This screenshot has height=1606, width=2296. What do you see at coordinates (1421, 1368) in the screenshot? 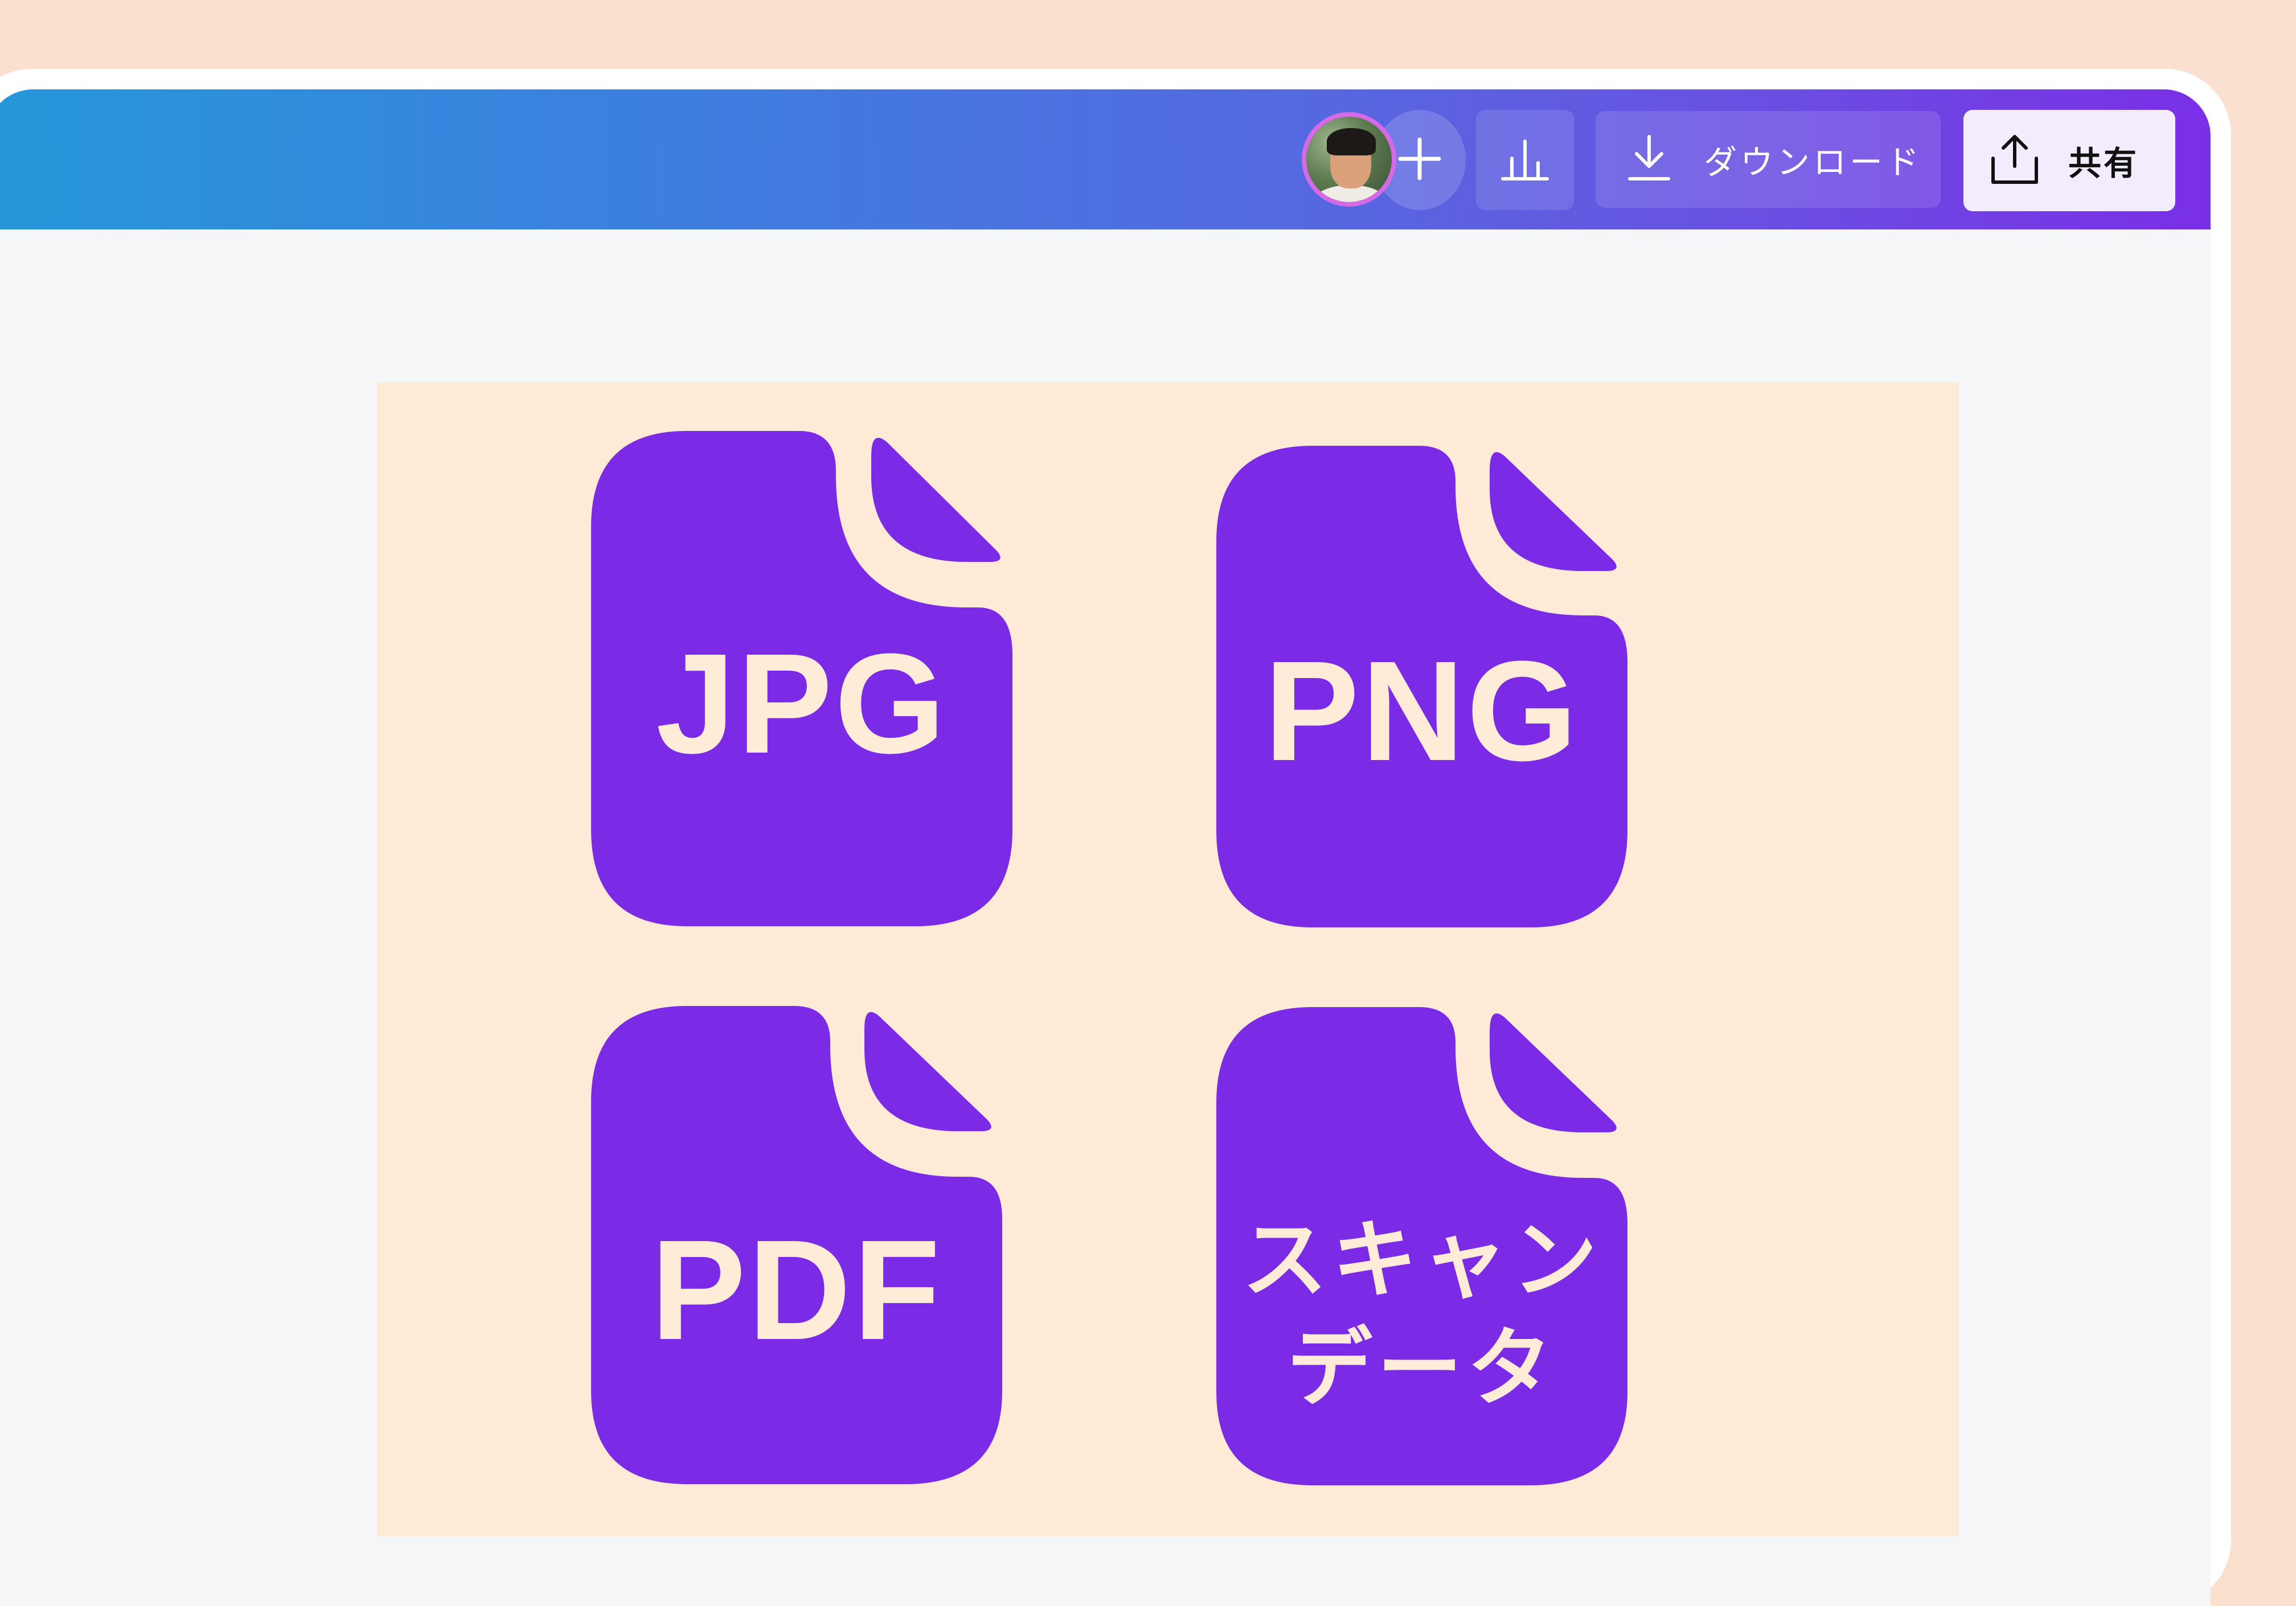
I see `file-label-scan-line2: データ` at bounding box center [1421, 1368].